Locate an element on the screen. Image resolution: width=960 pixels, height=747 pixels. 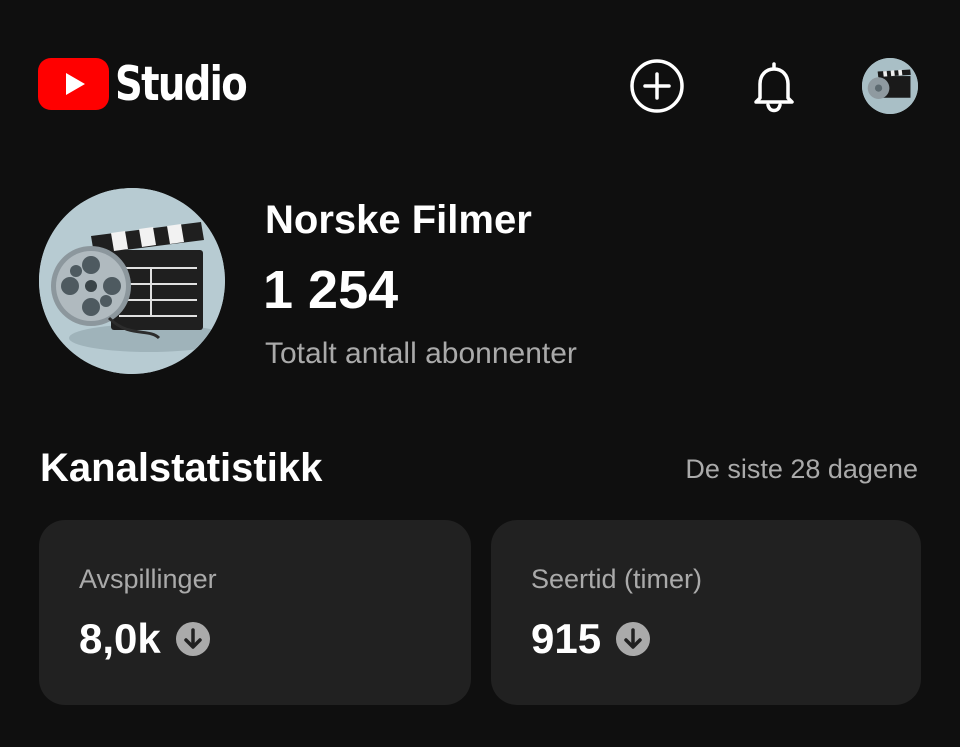
stat-value: 915 is located at coordinates (566, 638).